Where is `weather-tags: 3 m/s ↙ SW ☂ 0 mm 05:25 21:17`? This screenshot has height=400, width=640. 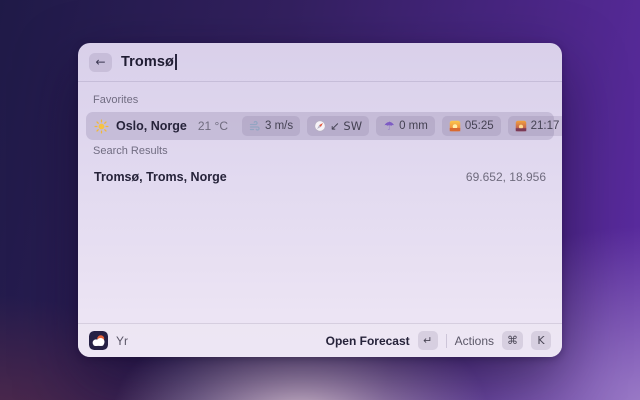 weather-tags: 3 m/s ↙ SW ☂ 0 mm 05:25 21:17 is located at coordinates (402, 126).